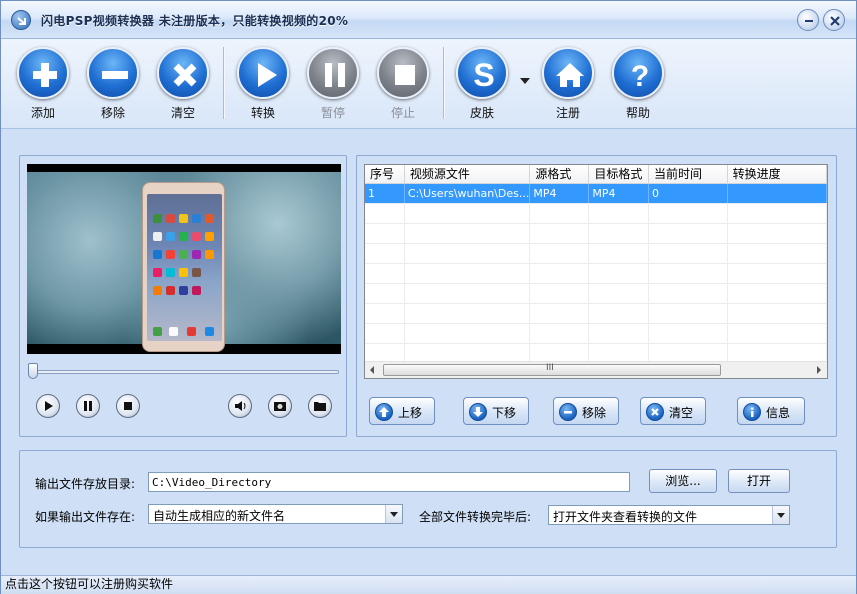  Describe the element at coordinates (640, 76) in the screenshot. I see `question-icon: ?` at that location.